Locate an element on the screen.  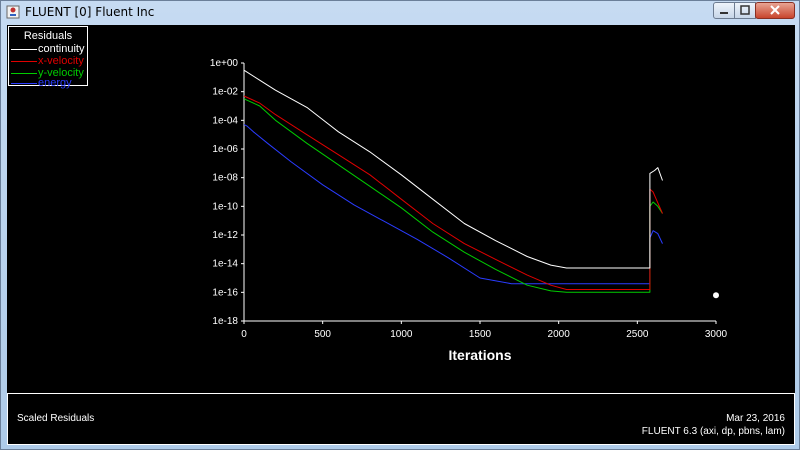
x-tick-label: 500 is located at coordinates (322, 334).